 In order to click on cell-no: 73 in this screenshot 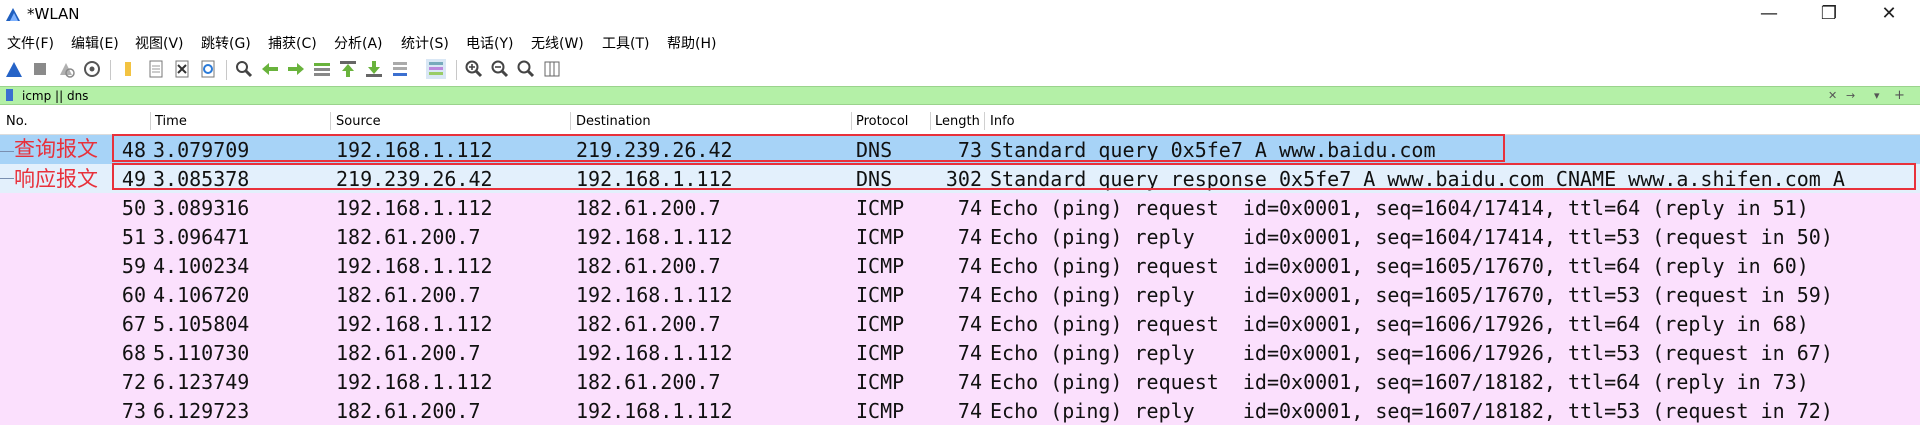, I will do `click(133, 411)`.